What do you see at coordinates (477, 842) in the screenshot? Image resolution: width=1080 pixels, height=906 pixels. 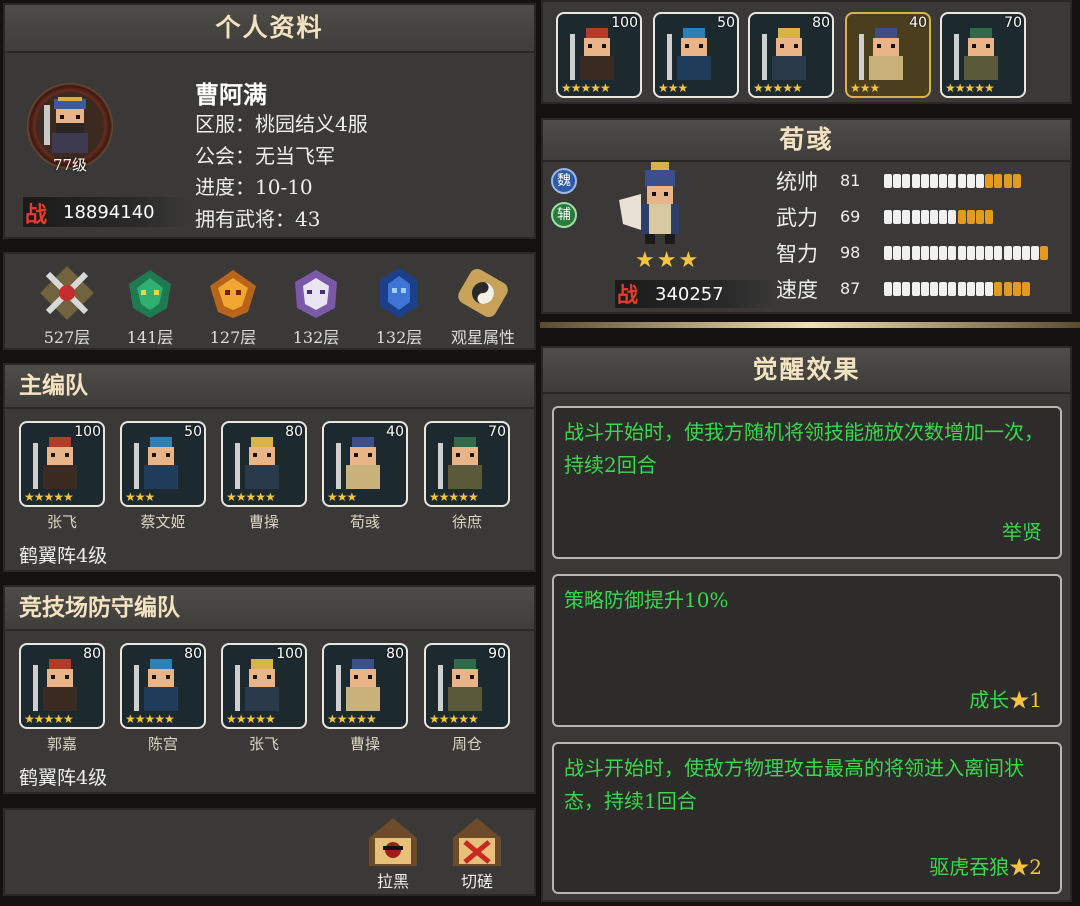 I see `duel-icon` at bounding box center [477, 842].